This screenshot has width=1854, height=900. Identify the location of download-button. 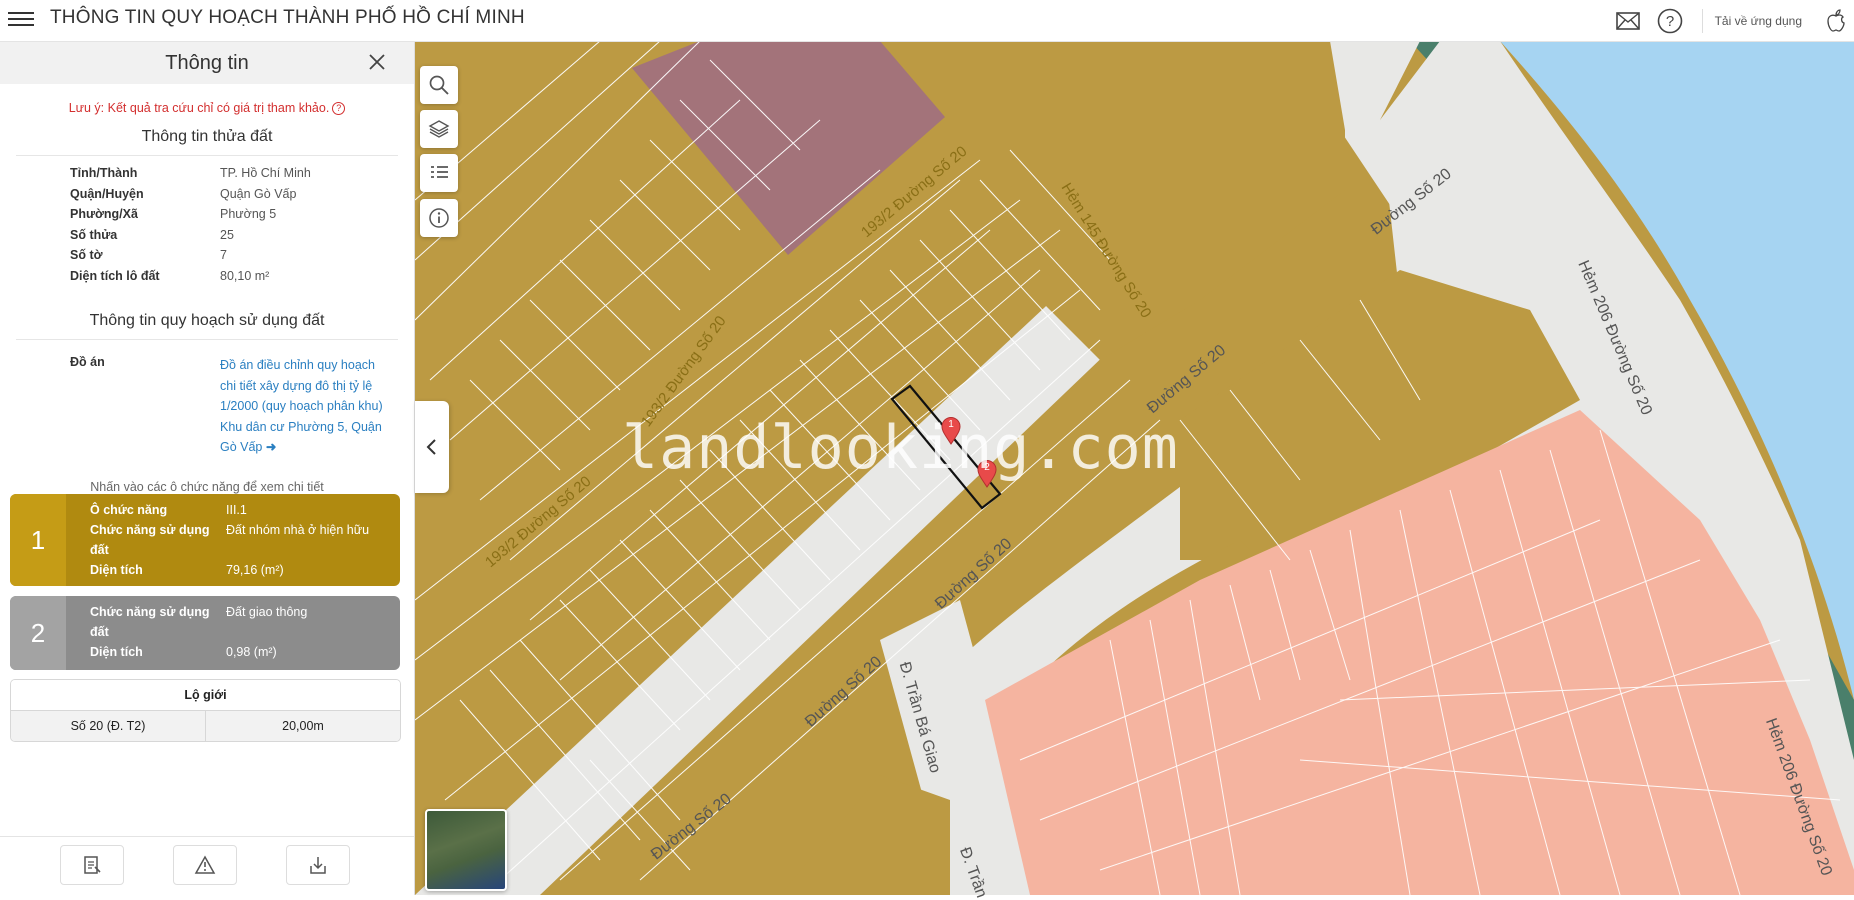
(318, 865).